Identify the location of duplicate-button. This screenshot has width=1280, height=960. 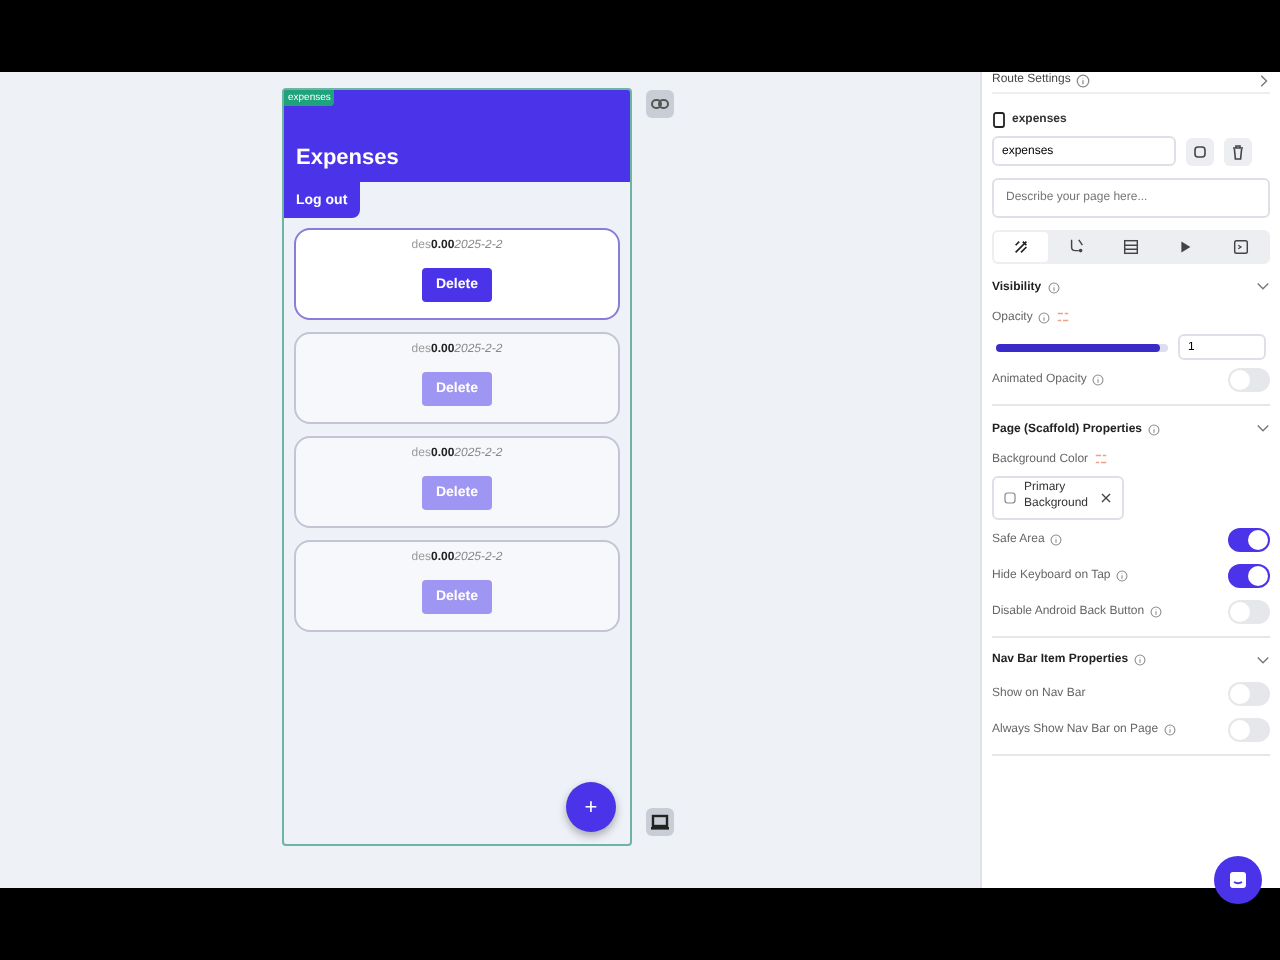
(1200, 151).